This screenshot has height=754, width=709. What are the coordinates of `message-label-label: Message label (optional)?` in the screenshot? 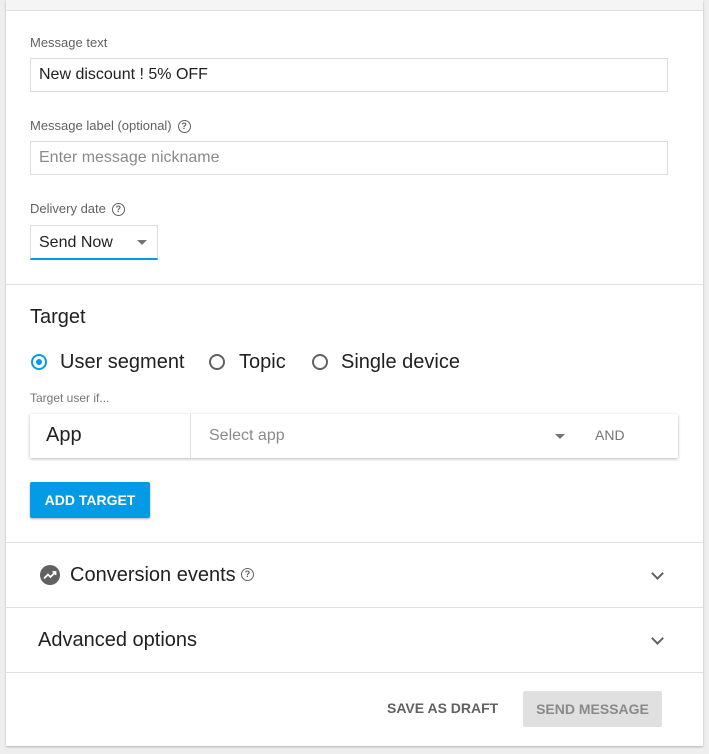 It's located at (110, 126).